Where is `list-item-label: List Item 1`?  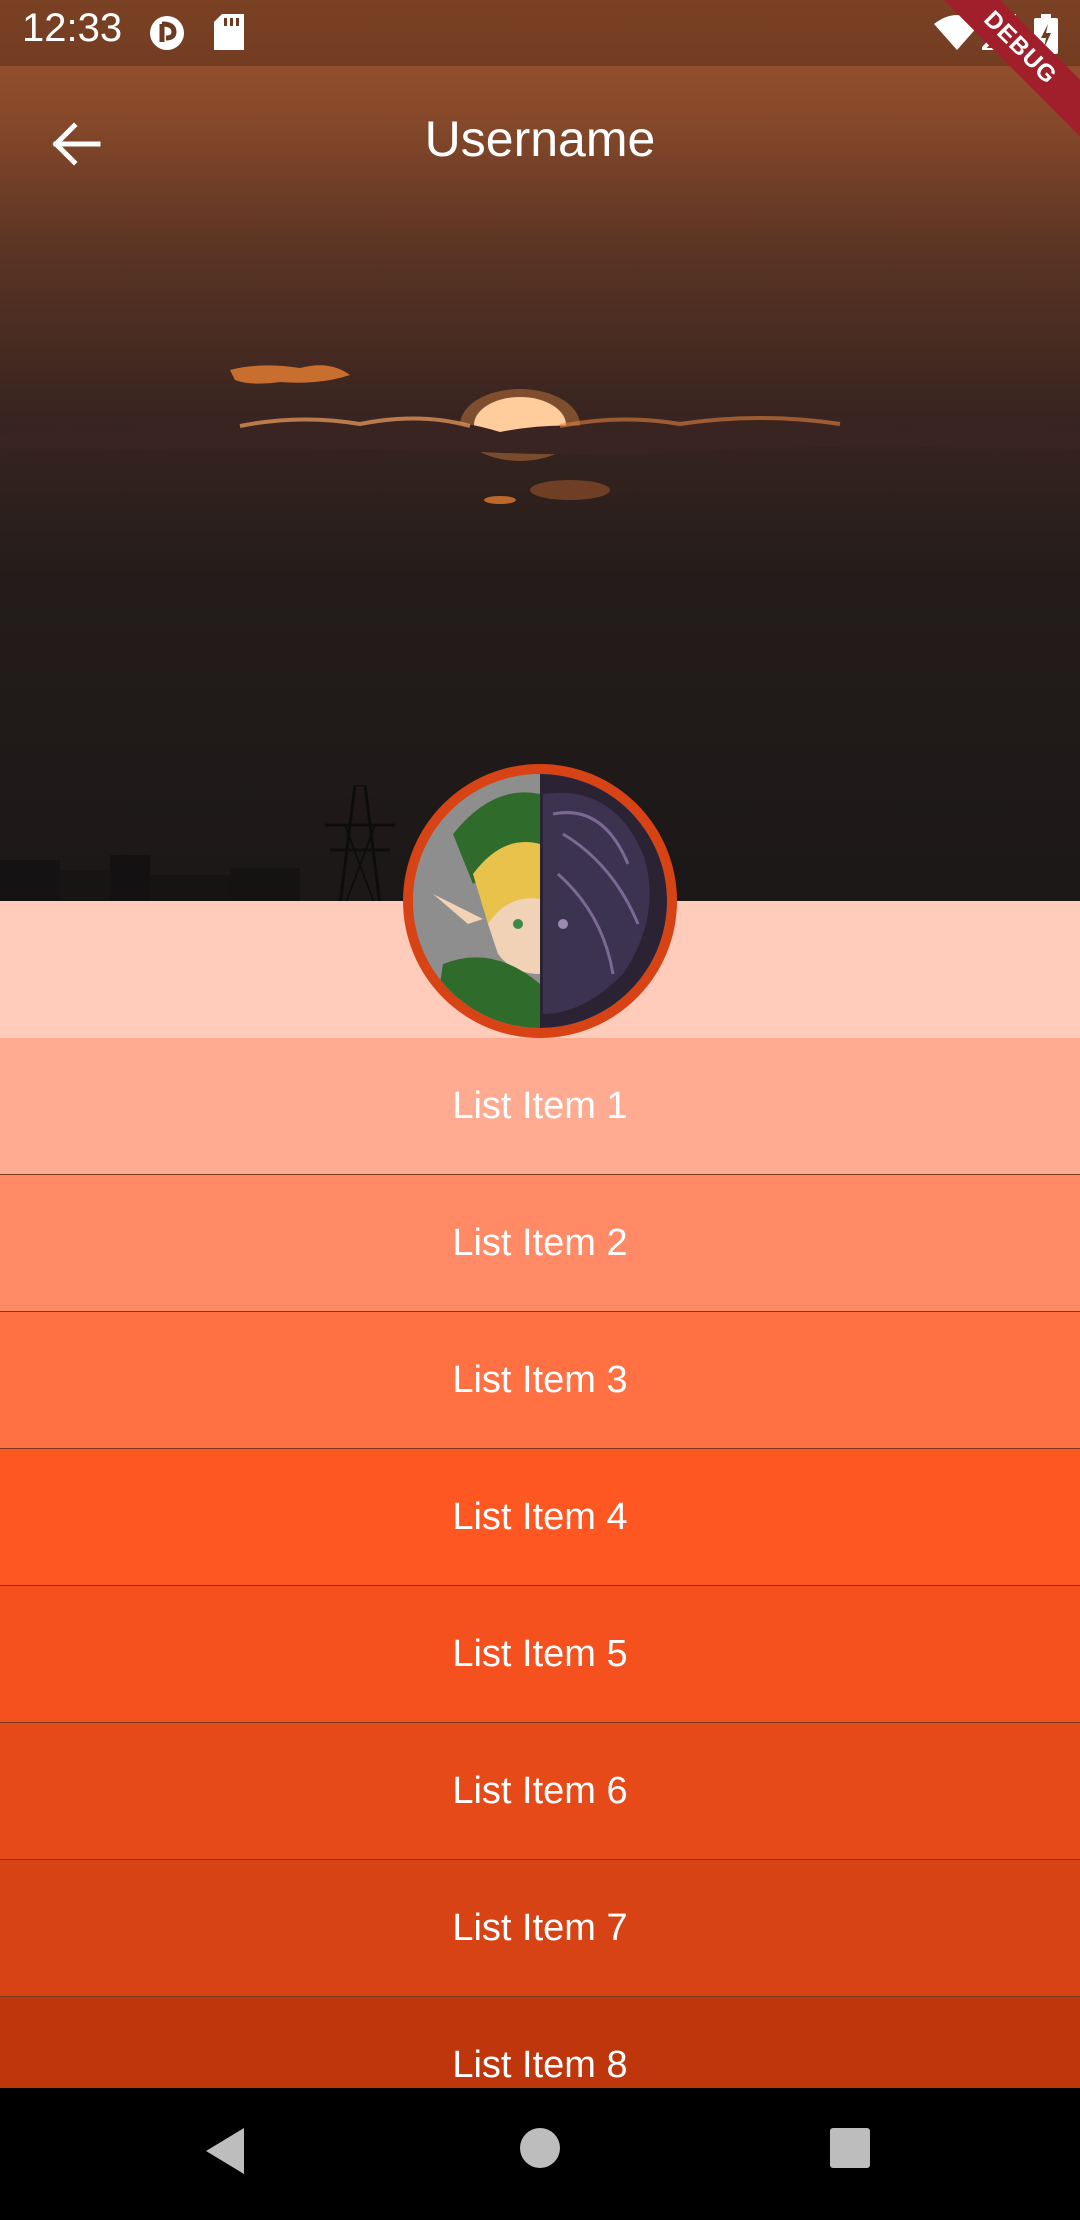
list-item-label: List Item 1 is located at coordinates (540, 1105).